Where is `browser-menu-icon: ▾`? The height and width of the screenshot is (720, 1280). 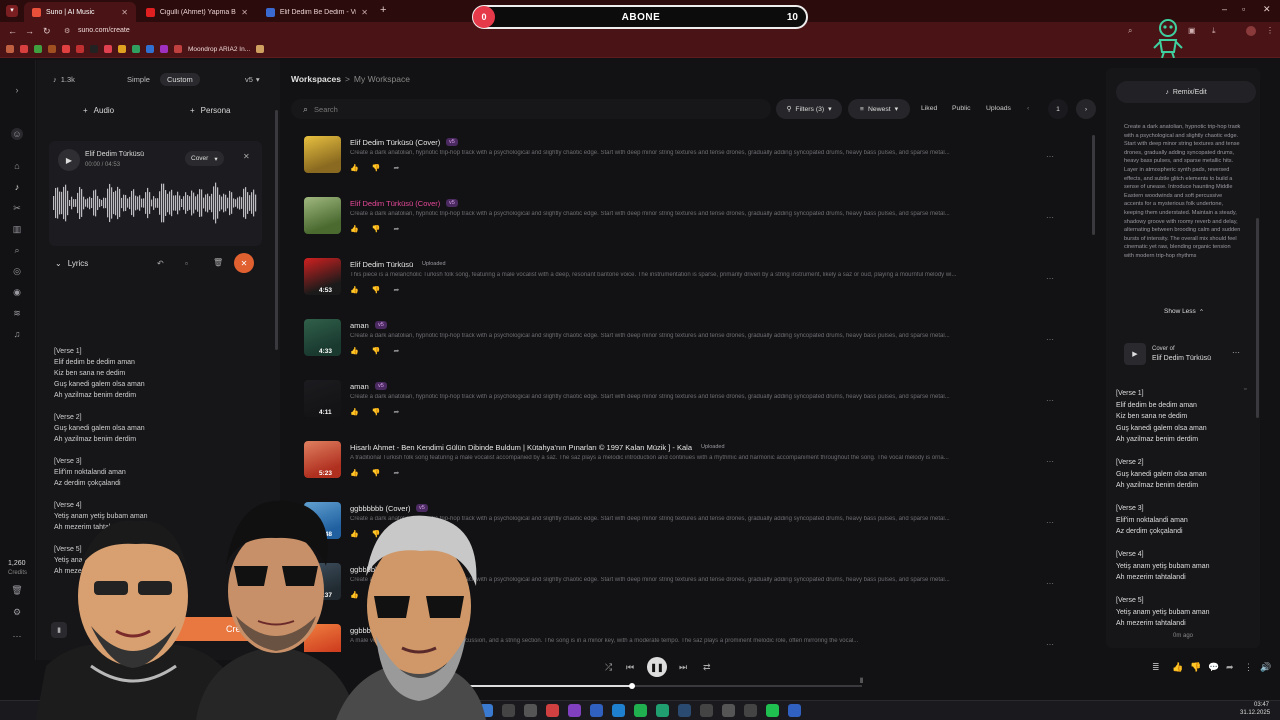 browser-menu-icon: ▾ is located at coordinates (12, 11).